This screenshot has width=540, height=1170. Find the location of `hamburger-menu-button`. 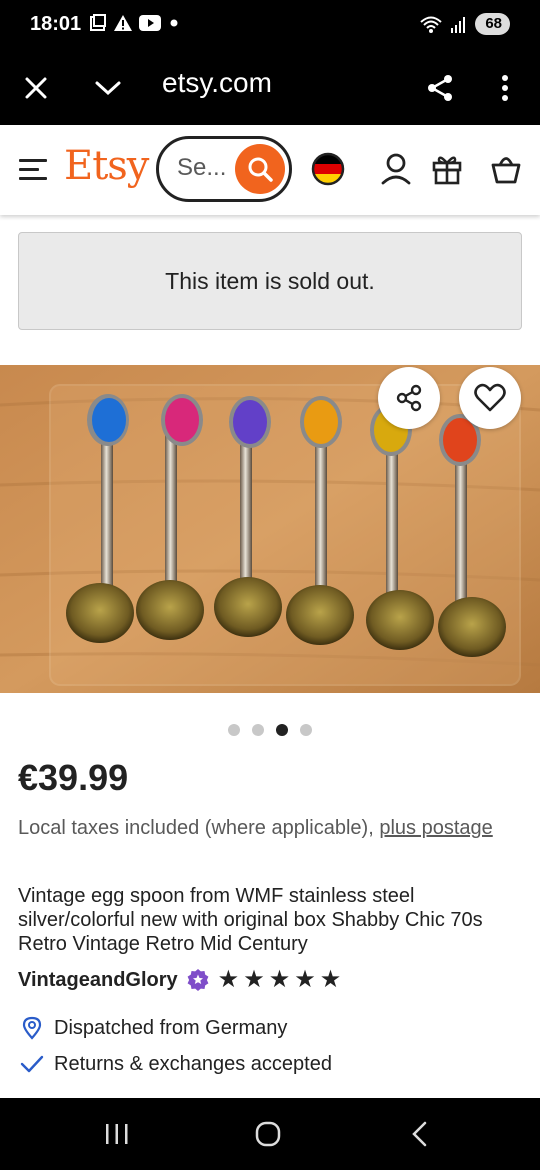

hamburger-menu-button is located at coordinates (33, 169).